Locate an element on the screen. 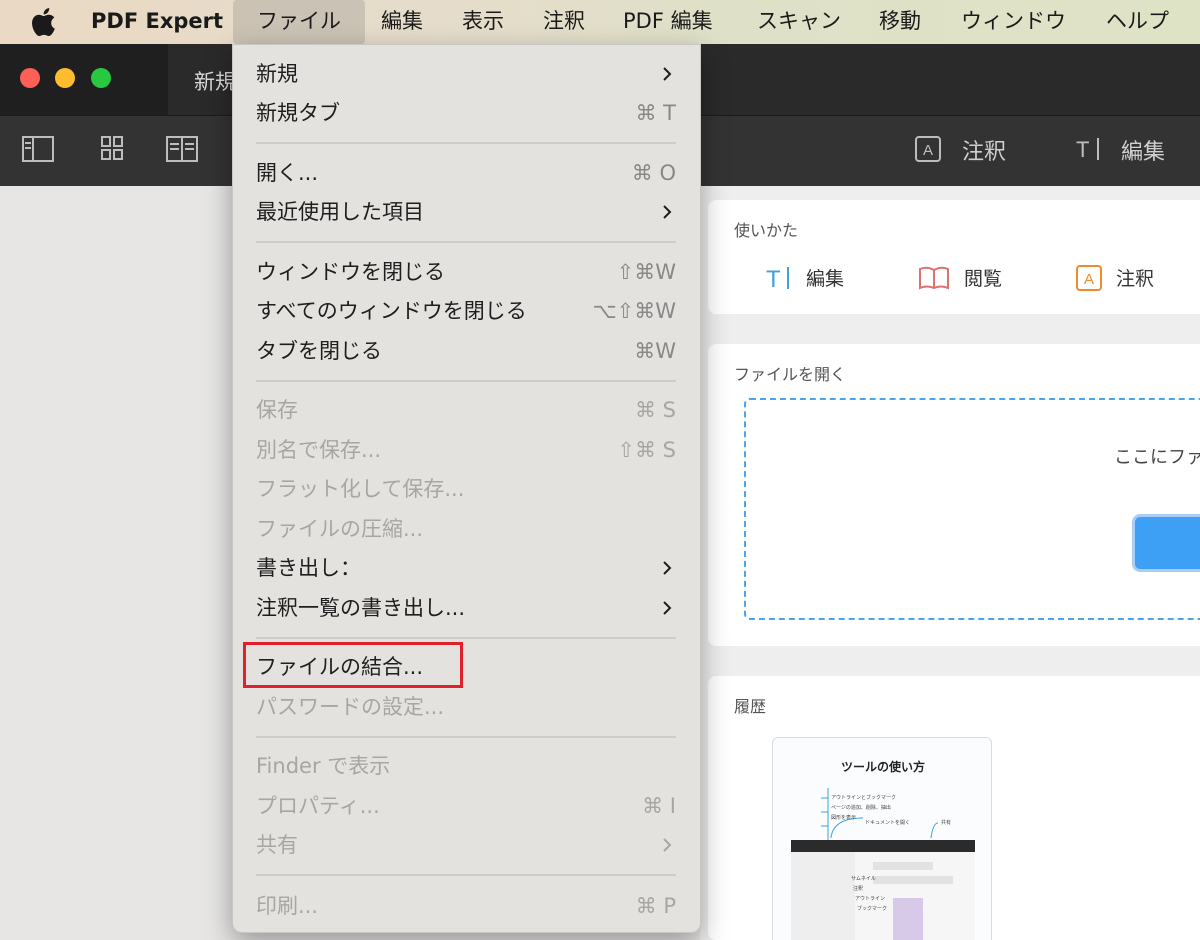 The image size is (1200, 940). edit-text-icon: T is located at coordinates (777, 278).